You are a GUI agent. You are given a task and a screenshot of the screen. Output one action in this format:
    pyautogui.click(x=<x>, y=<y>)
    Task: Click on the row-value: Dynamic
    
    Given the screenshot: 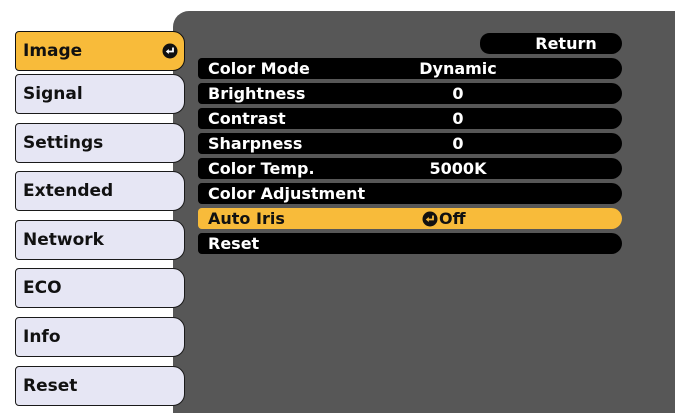 What is the action you would take?
    pyautogui.click(x=458, y=68)
    